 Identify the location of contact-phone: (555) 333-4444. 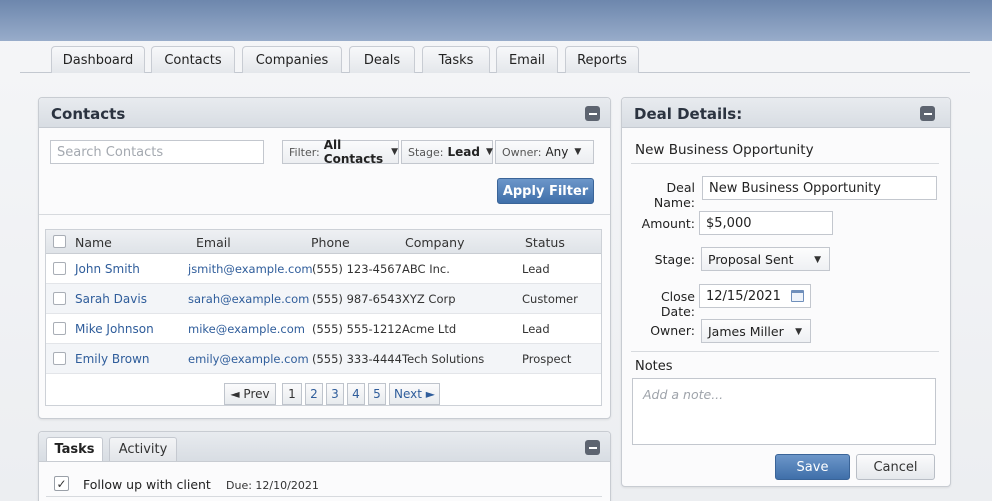
(357, 359).